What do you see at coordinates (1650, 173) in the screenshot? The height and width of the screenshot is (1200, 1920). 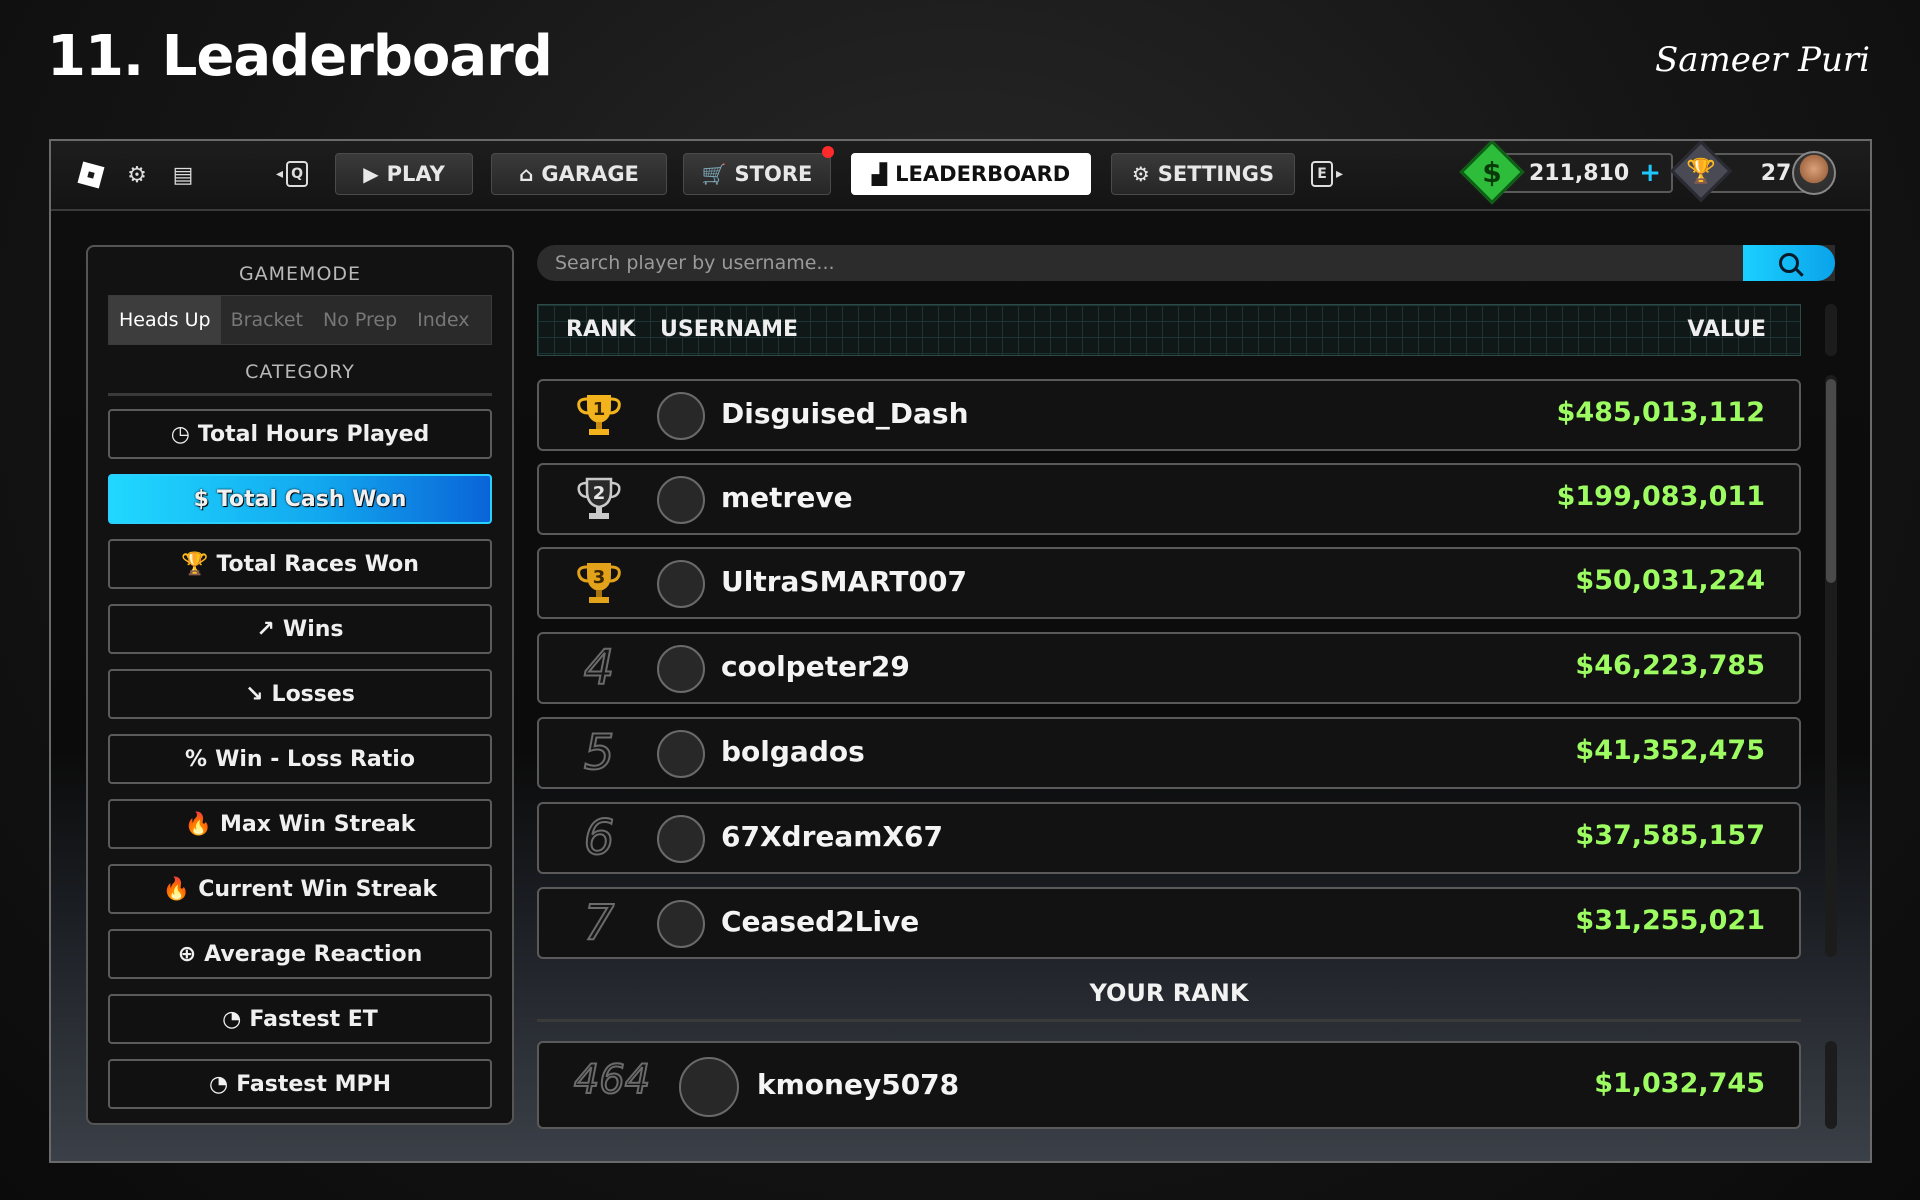 I see `add-cash-icon: +` at bounding box center [1650, 173].